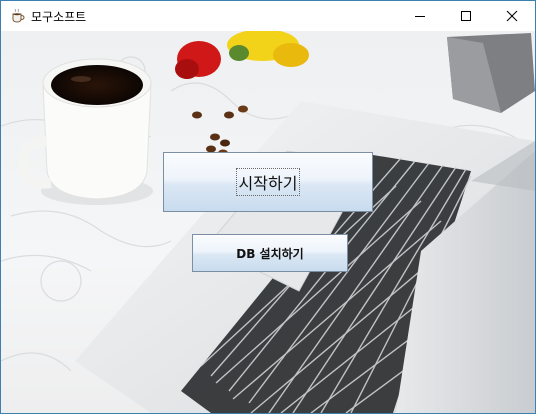  I want to click on maximize-icon, so click(466, 16).